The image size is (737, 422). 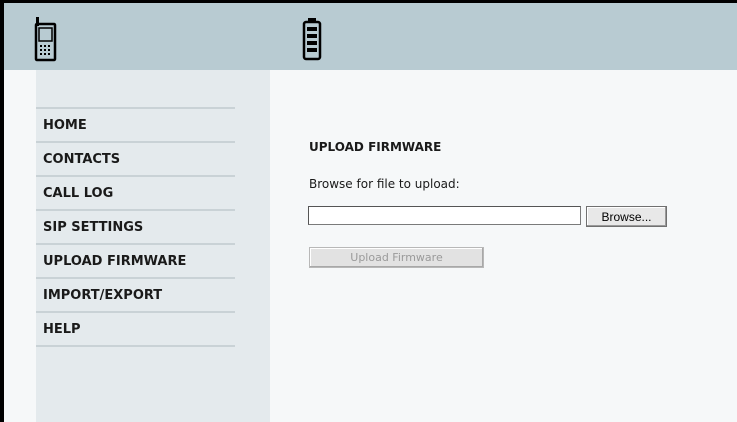 I want to click on sidebar-item-label: CONTACTS, so click(x=82, y=159).